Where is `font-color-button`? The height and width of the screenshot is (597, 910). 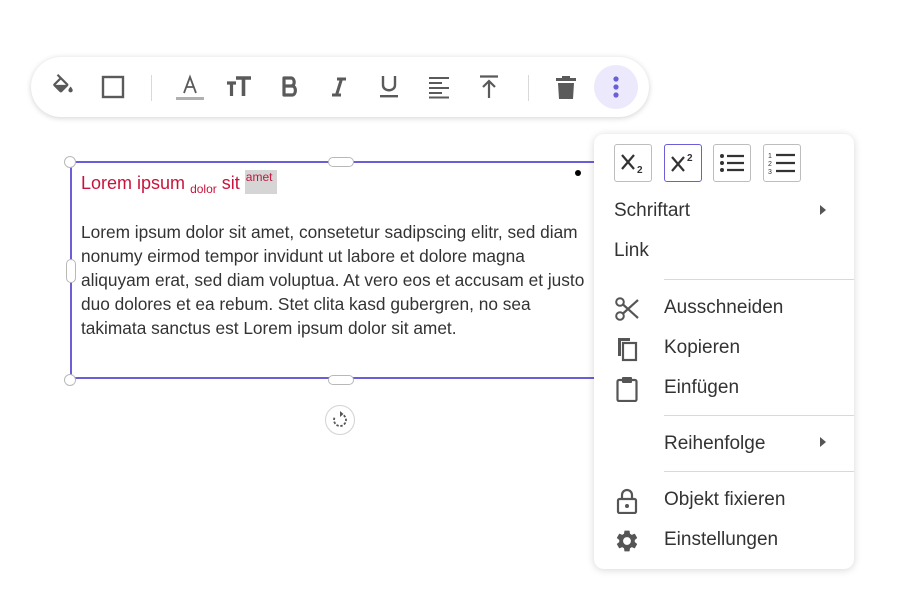
font-color-button is located at coordinates (190, 87).